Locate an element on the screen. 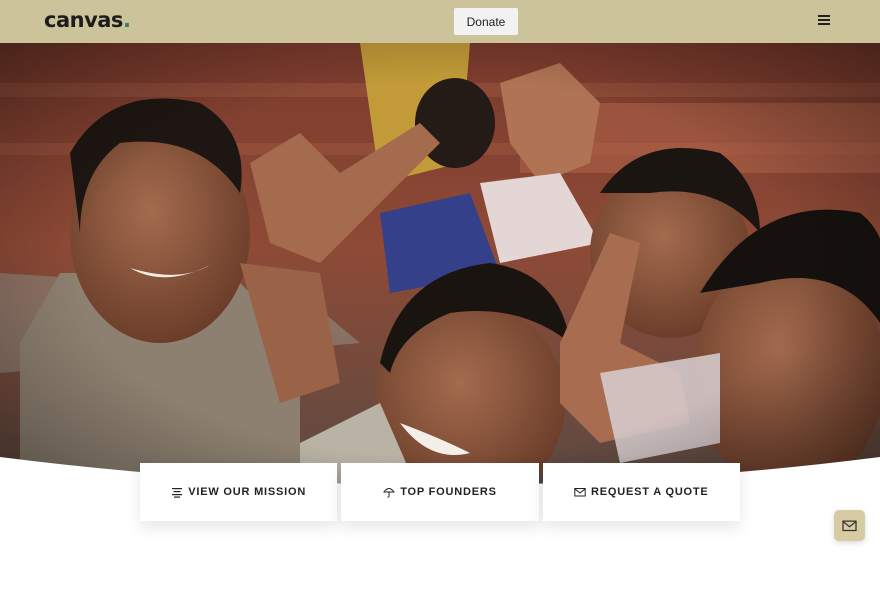 The height and width of the screenshot is (599, 880). hamburger-menu-icon is located at coordinates (824, 21).